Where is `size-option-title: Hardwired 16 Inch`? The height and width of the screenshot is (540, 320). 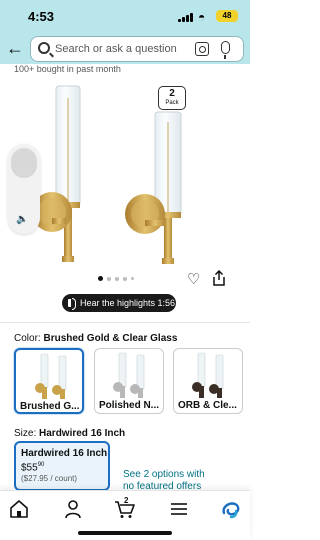
size-option-title: Hardwired 16 Inch is located at coordinates (64, 453).